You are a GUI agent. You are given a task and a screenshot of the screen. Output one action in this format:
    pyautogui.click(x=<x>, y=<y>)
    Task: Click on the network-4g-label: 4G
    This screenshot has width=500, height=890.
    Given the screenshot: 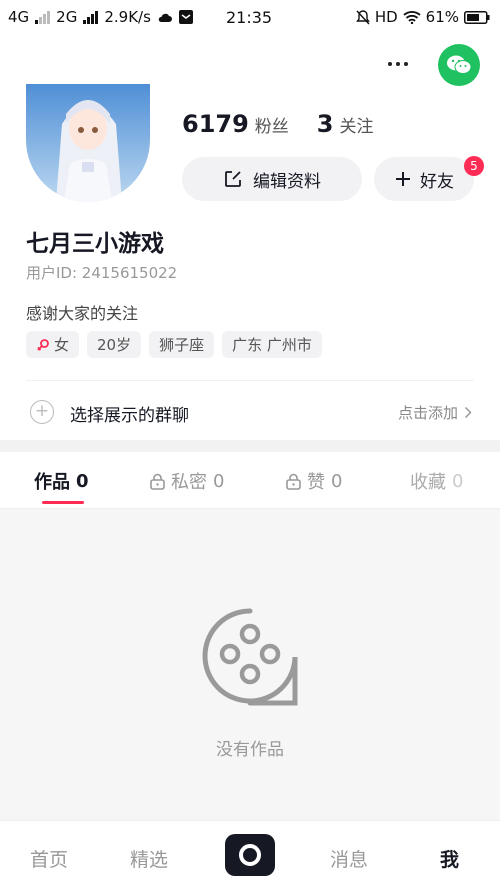 What is the action you would take?
    pyautogui.click(x=19, y=17)
    